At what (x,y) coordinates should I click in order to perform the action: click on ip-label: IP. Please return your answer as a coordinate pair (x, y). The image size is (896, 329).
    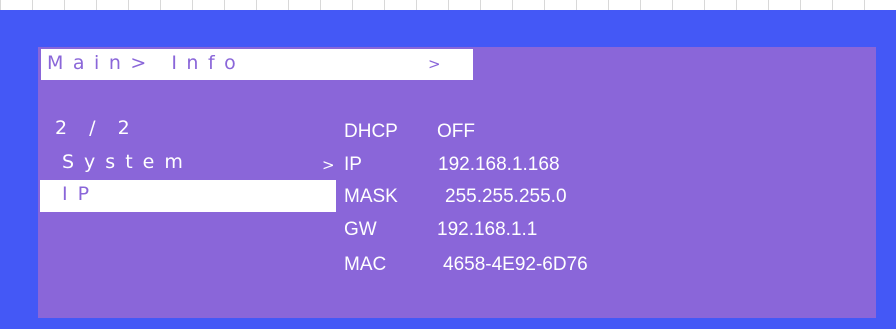
    Looking at the image, I should click on (353, 164).